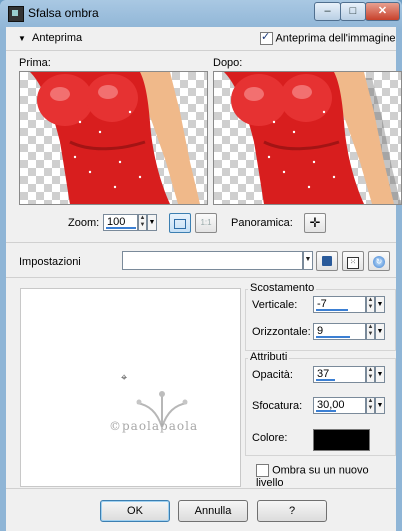  I want to click on blur-spinner: ▲ ▼, so click(370, 405).